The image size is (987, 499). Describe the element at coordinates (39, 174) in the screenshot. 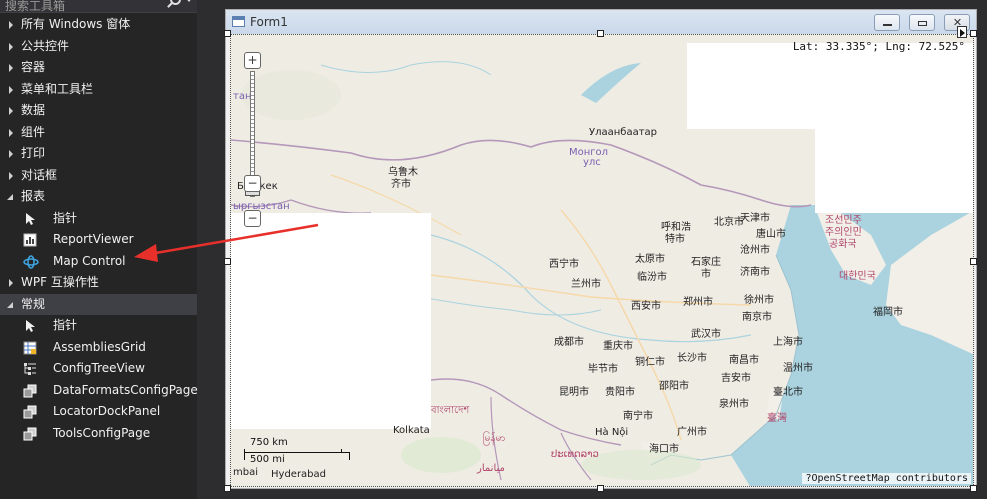

I see `toolbox-label: 对话框` at that location.